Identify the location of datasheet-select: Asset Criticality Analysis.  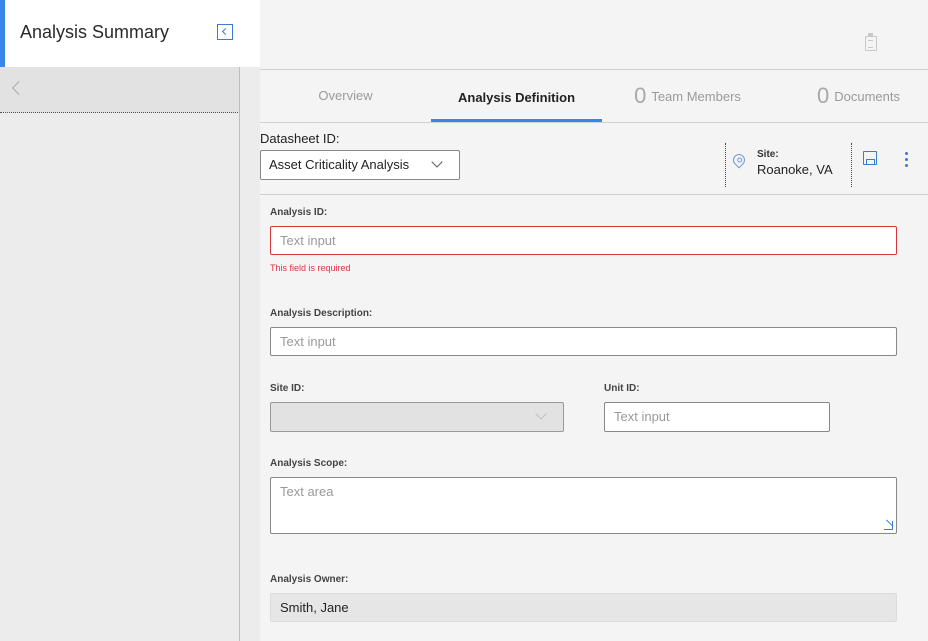
(360, 165).